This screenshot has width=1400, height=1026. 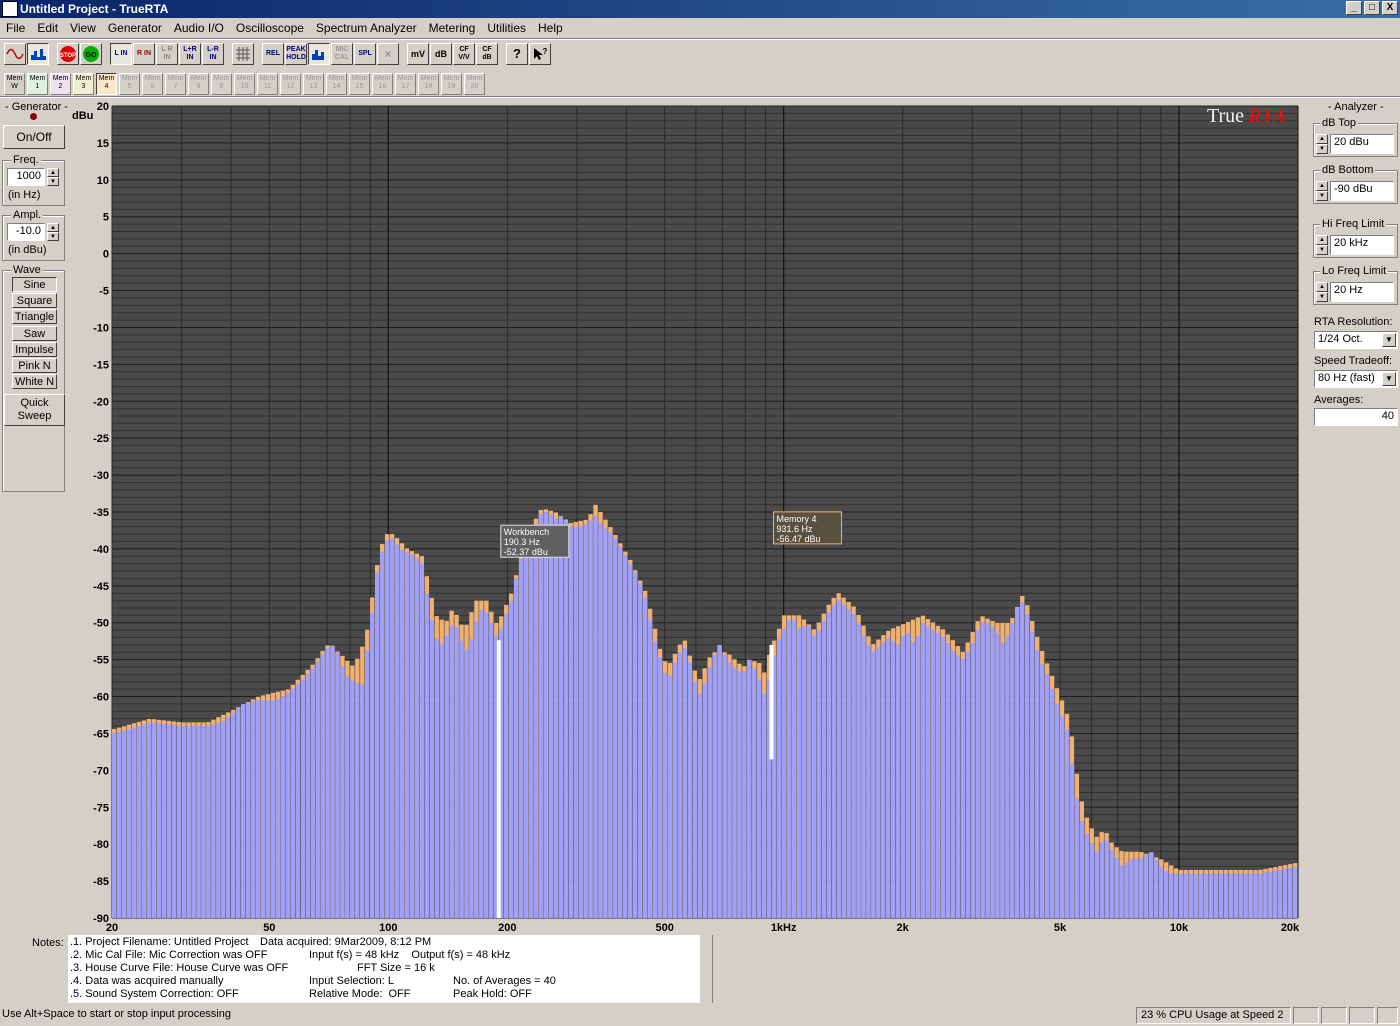 What do you see at coordinates (198, 84) in the screenshot?
I see `memory-8-button: Mem 8` at bounding box center [198, 84].